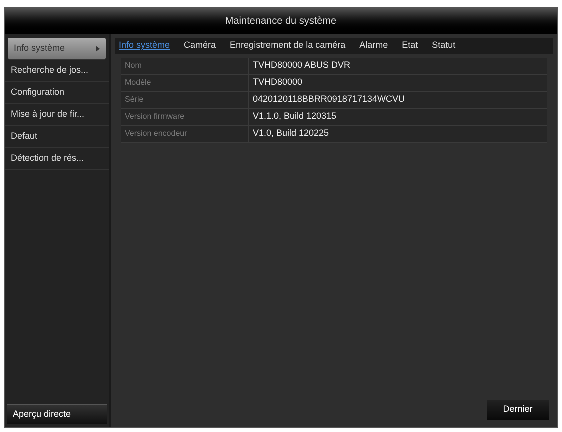  I want to click on field-value: TVHD80000, so click(278, 83).